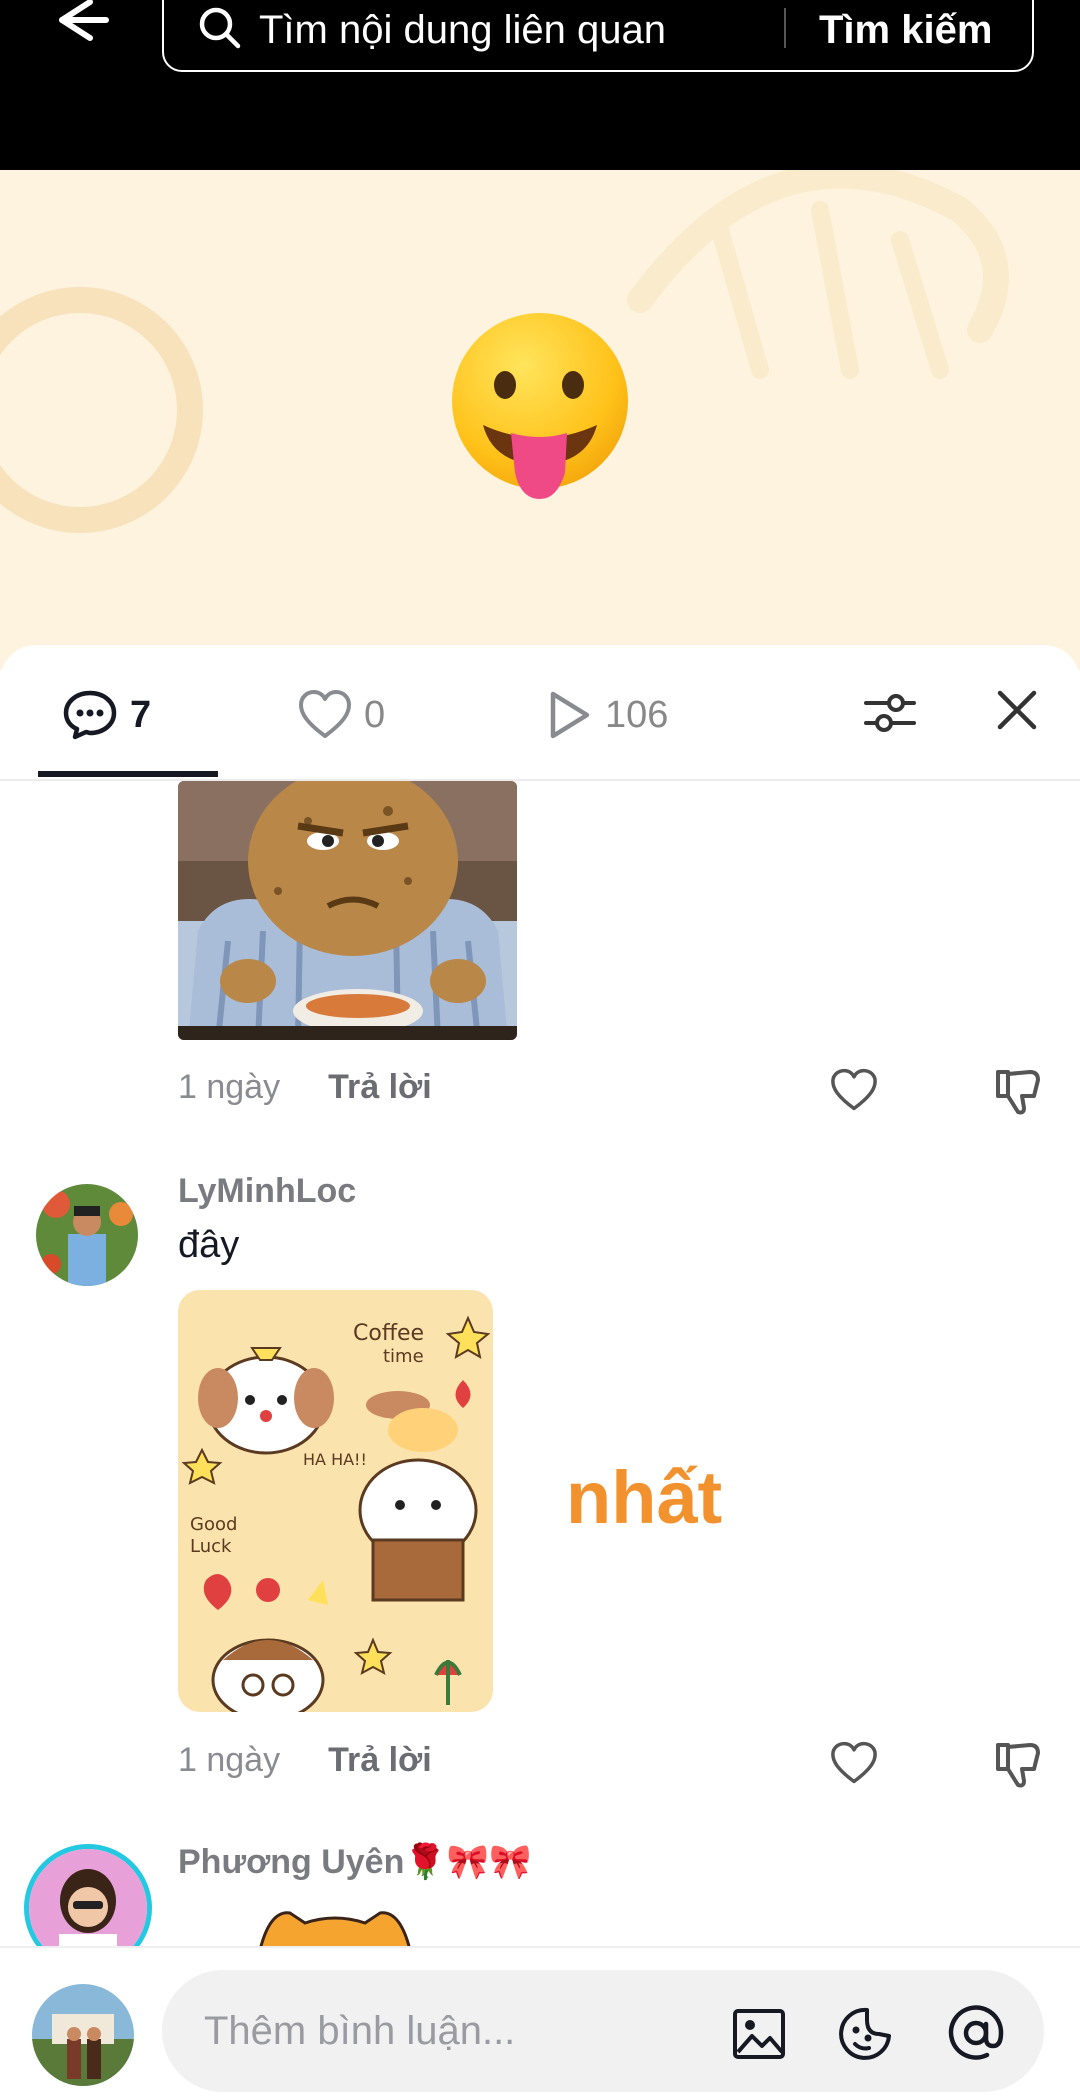 The height and width of the screenshot is (2098, 1080). What do you see at coordinates (1017, 712) in the screenshot?
I see `close-icon` at bounding box center [1017, 712].